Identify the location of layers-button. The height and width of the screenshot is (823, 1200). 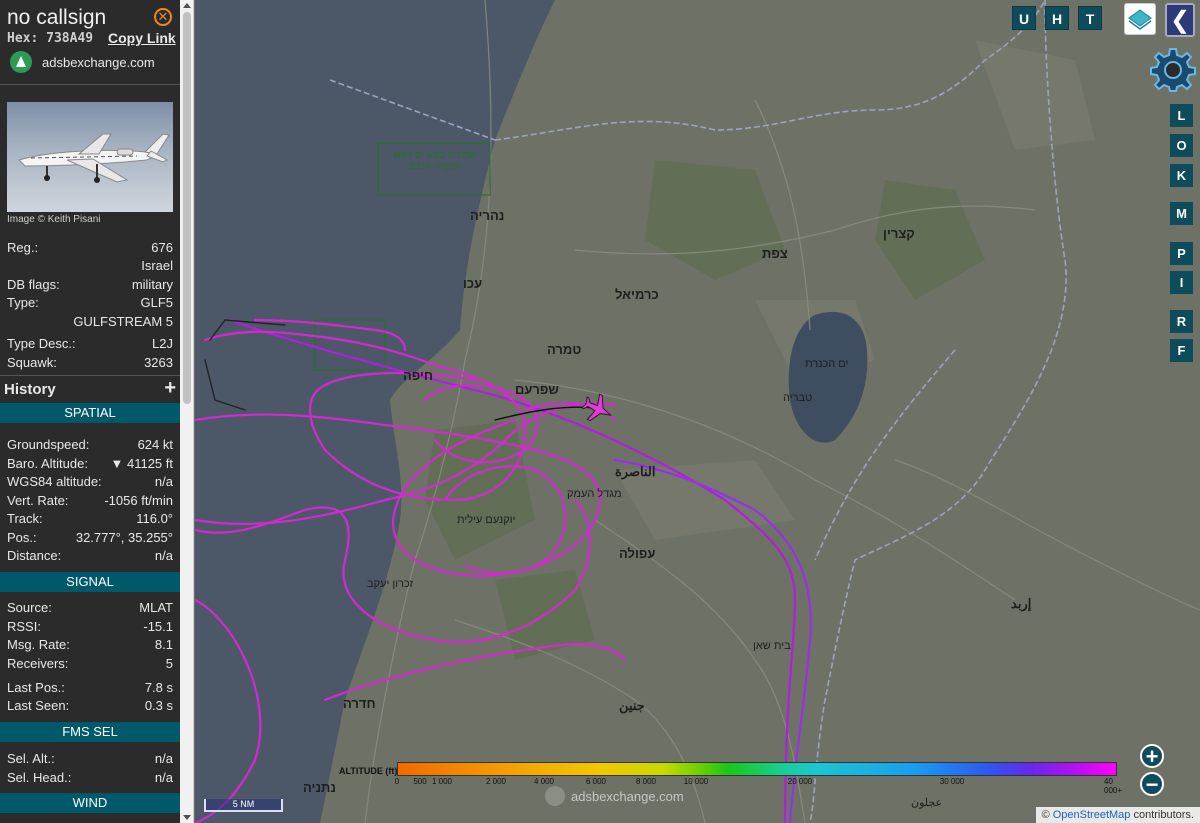
(1140, 19).